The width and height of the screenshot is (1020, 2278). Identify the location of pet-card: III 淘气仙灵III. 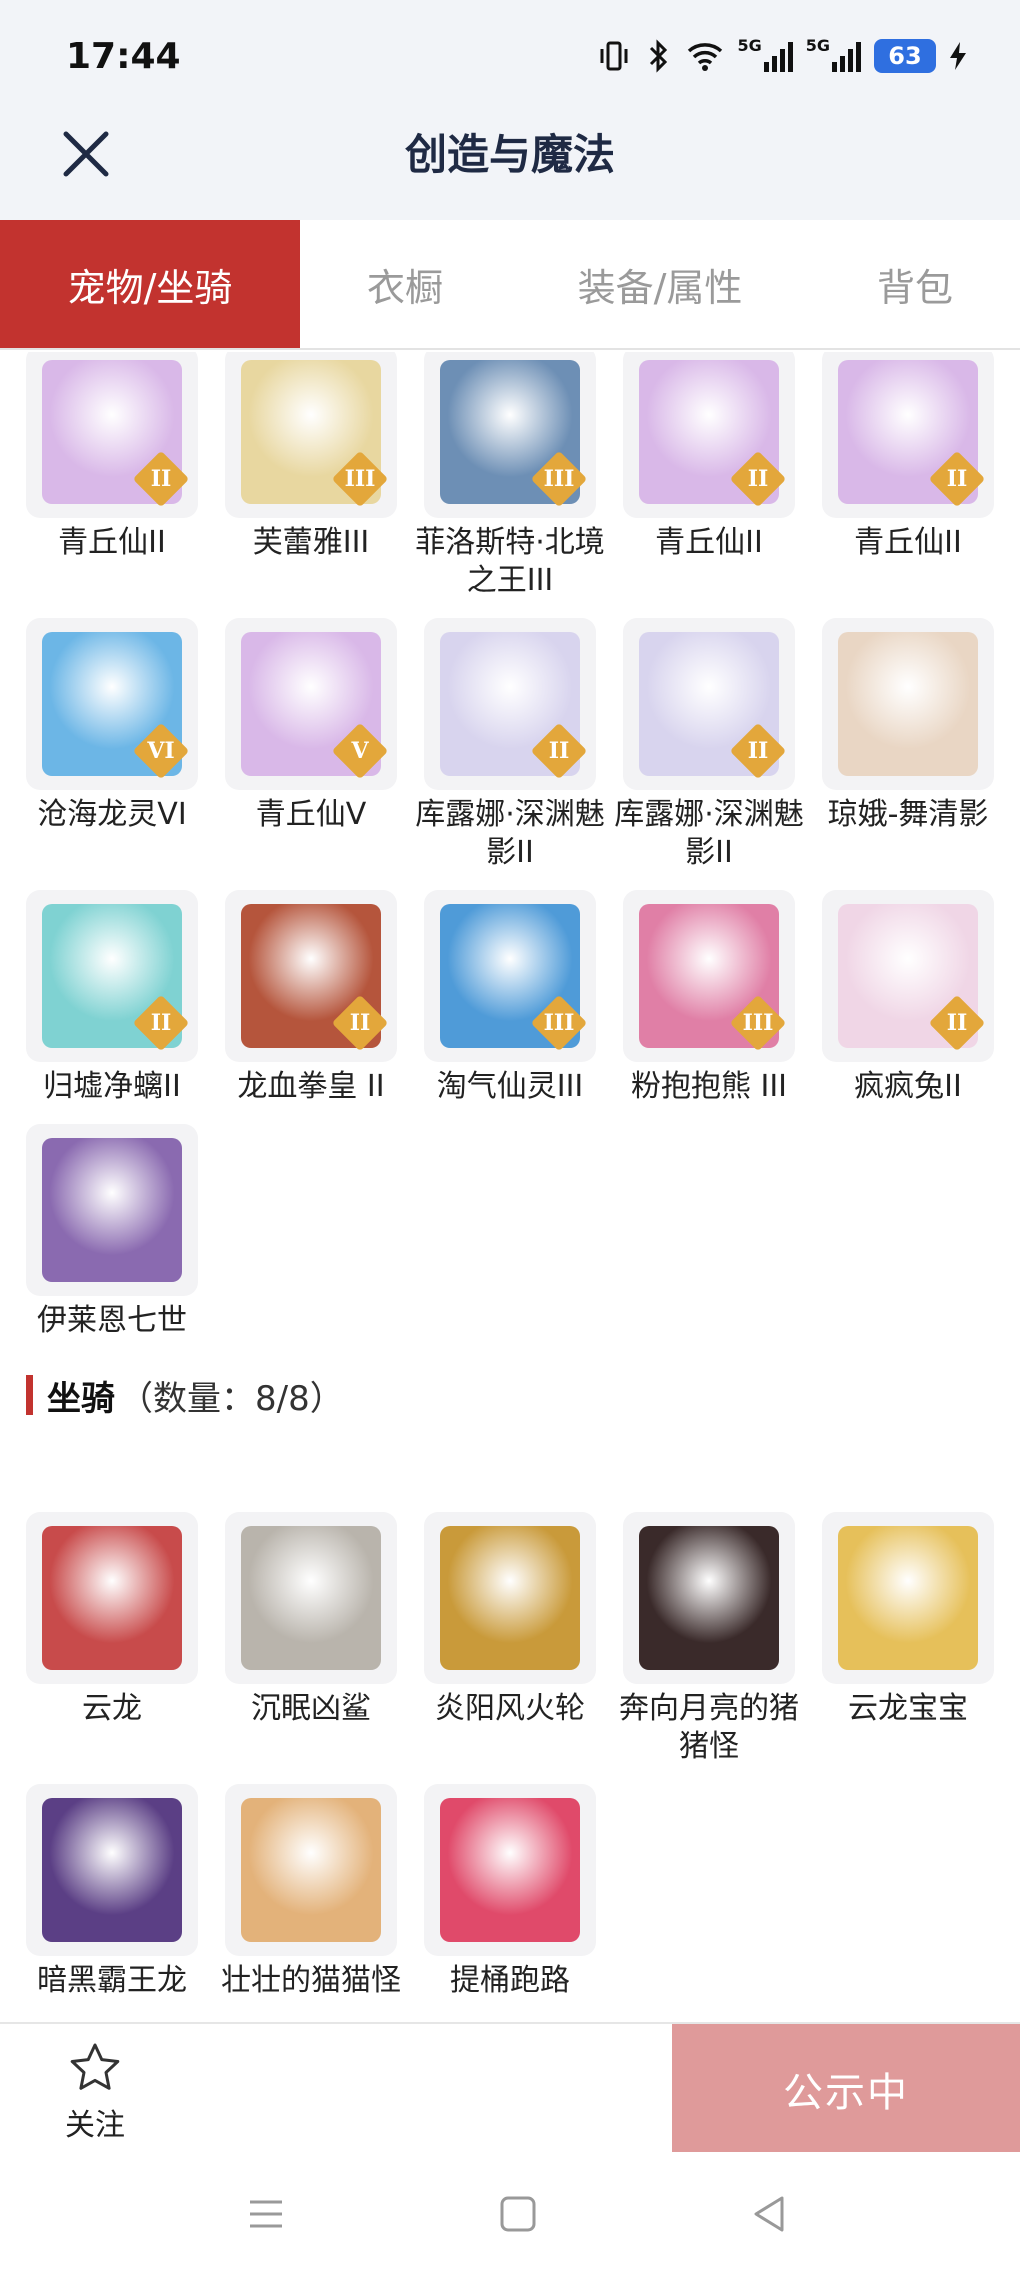
(510, 998).